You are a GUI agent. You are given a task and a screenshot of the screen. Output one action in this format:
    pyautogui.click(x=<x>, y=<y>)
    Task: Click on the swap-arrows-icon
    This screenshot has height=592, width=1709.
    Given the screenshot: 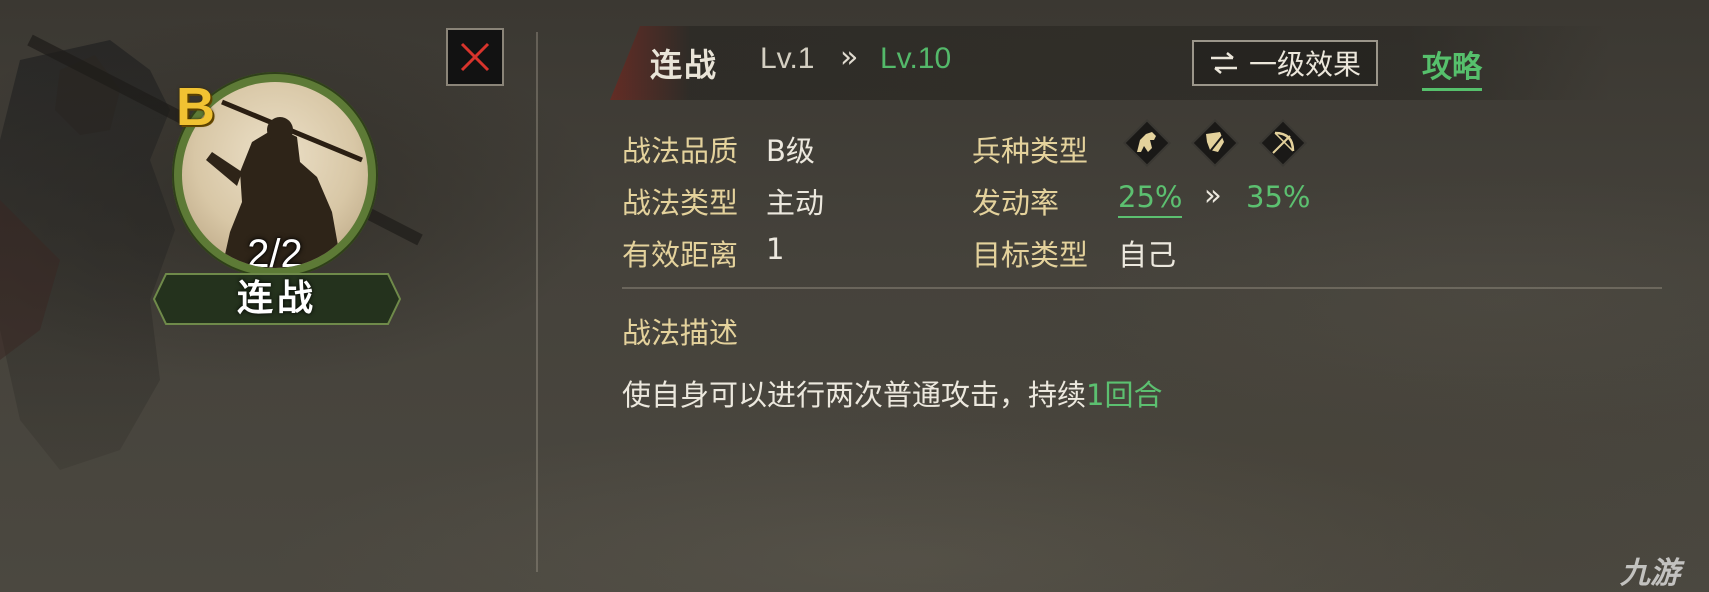 What is the action you would take?
    pyautogui.click(x=1223, y=63)
    